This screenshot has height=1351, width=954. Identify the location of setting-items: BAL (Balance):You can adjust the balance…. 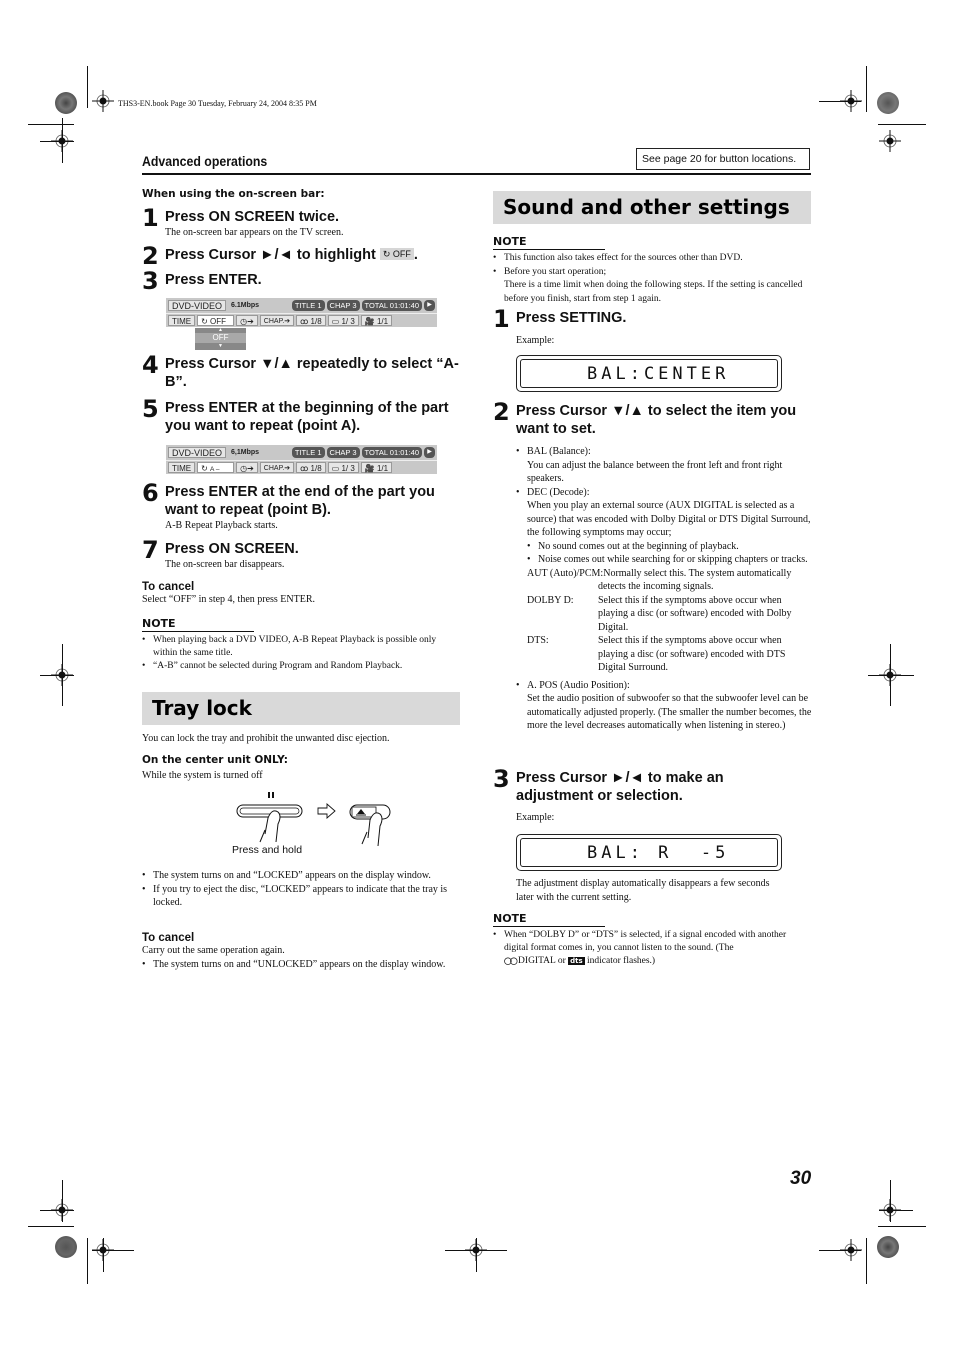
(664, 589).